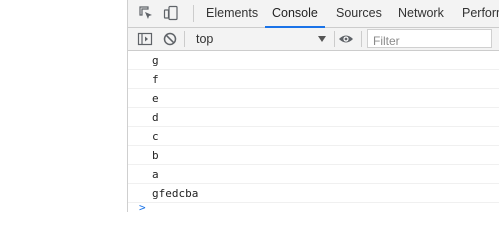 The height and width of the screenshot is (240, 499). I want to click on console-message-text: g, so click(155, 60).